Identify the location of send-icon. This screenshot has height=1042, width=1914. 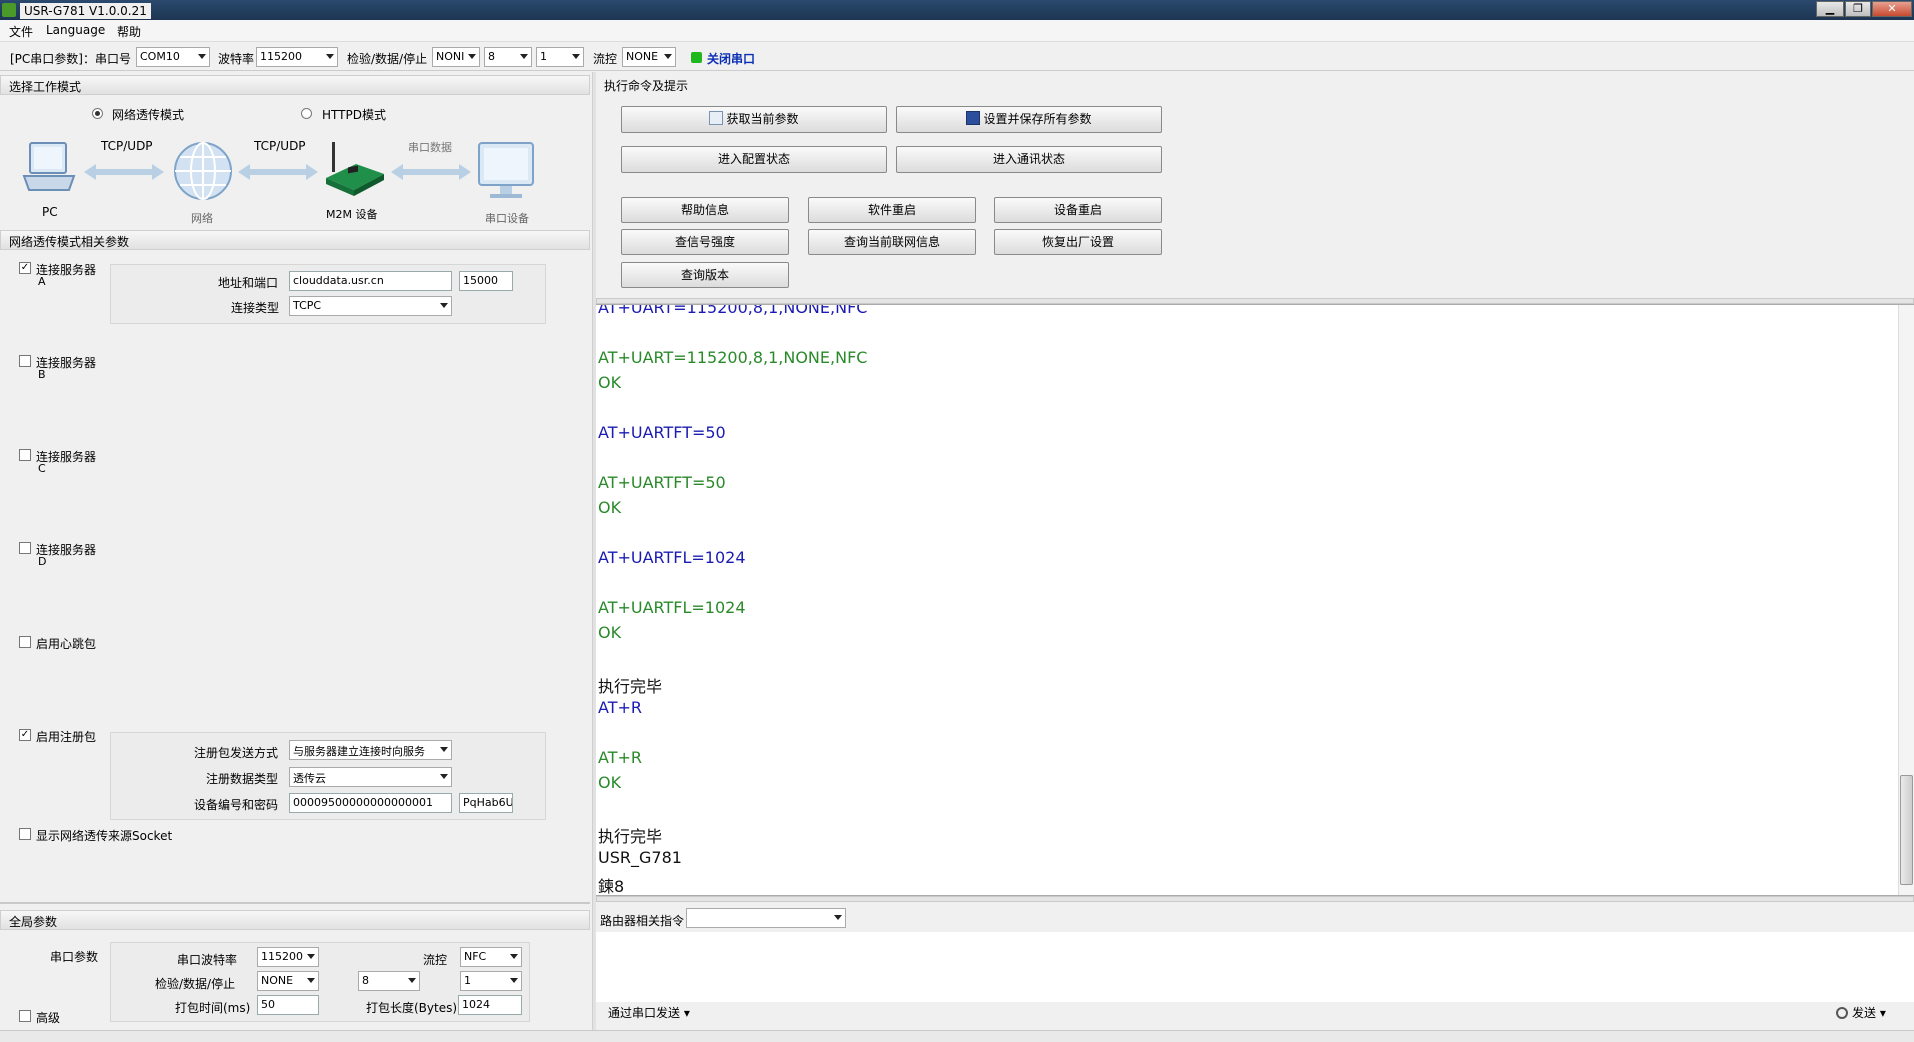
(1842, 1013).